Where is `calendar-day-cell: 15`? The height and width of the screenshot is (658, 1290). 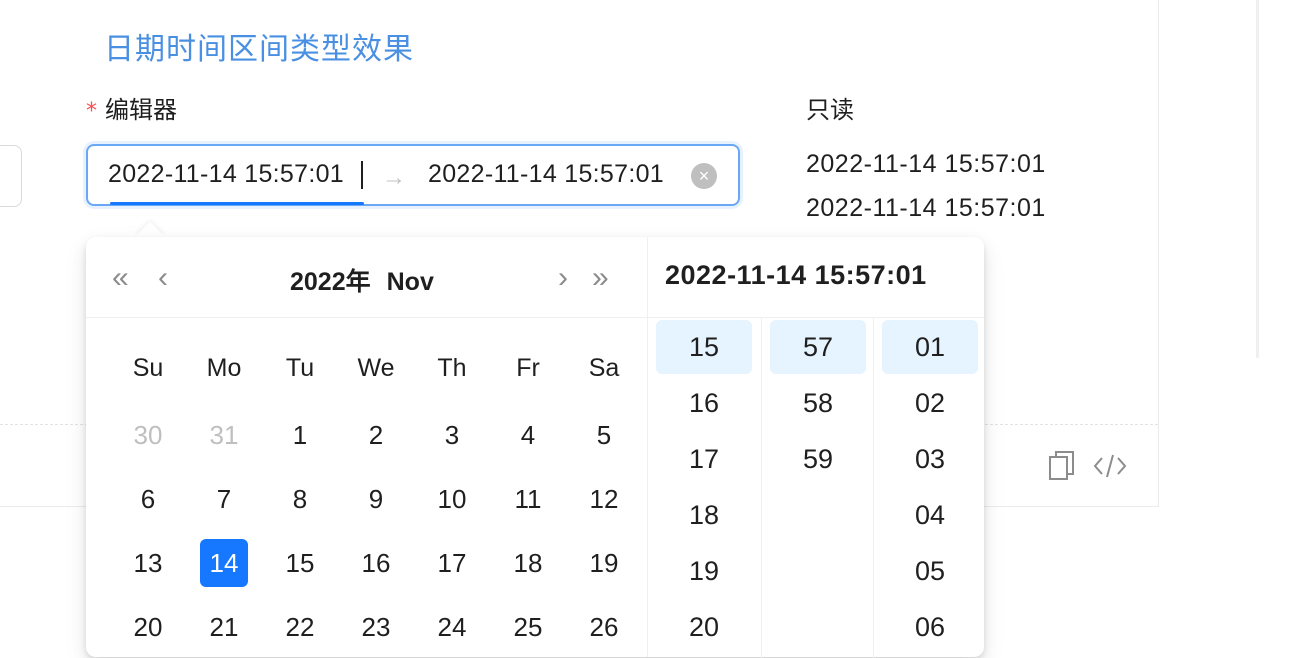 calendar-day-cell: 15 is located at coordinates (300, 563).